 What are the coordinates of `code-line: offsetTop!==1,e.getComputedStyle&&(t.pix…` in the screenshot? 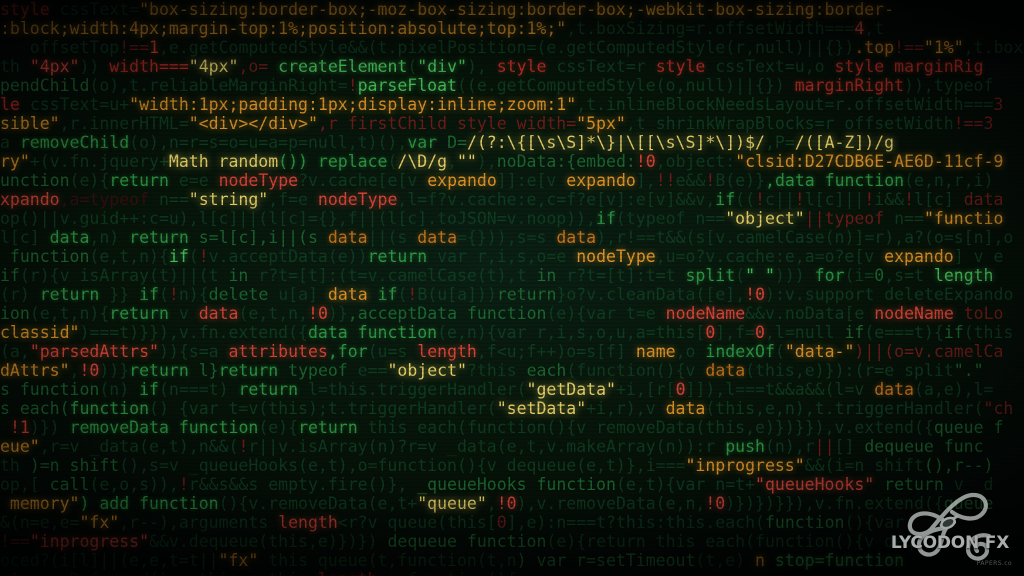 It's located at (512, 47).